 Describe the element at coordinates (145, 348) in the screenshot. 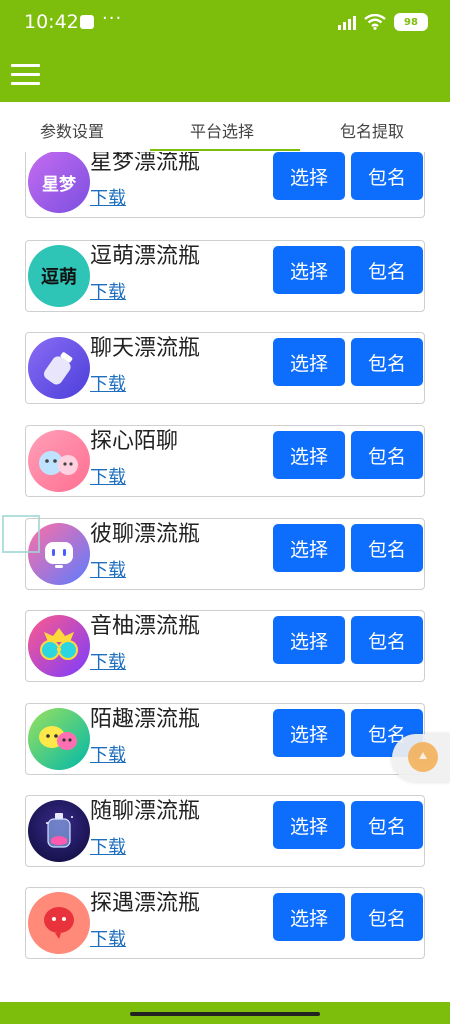

I see `platform-name: 聊天漂流瓶` at that location.